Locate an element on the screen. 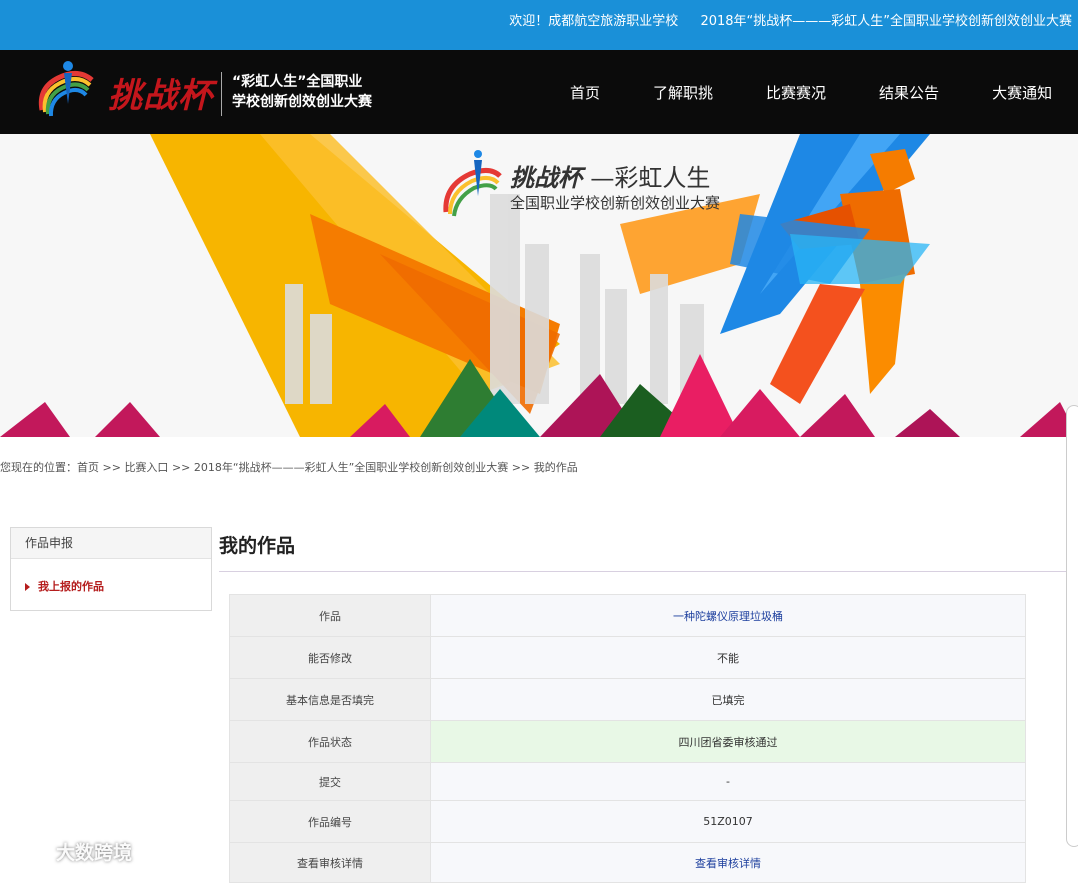 The image size is (1078, 883). row-key: 作品状态 is located at coordinates (330, 741).